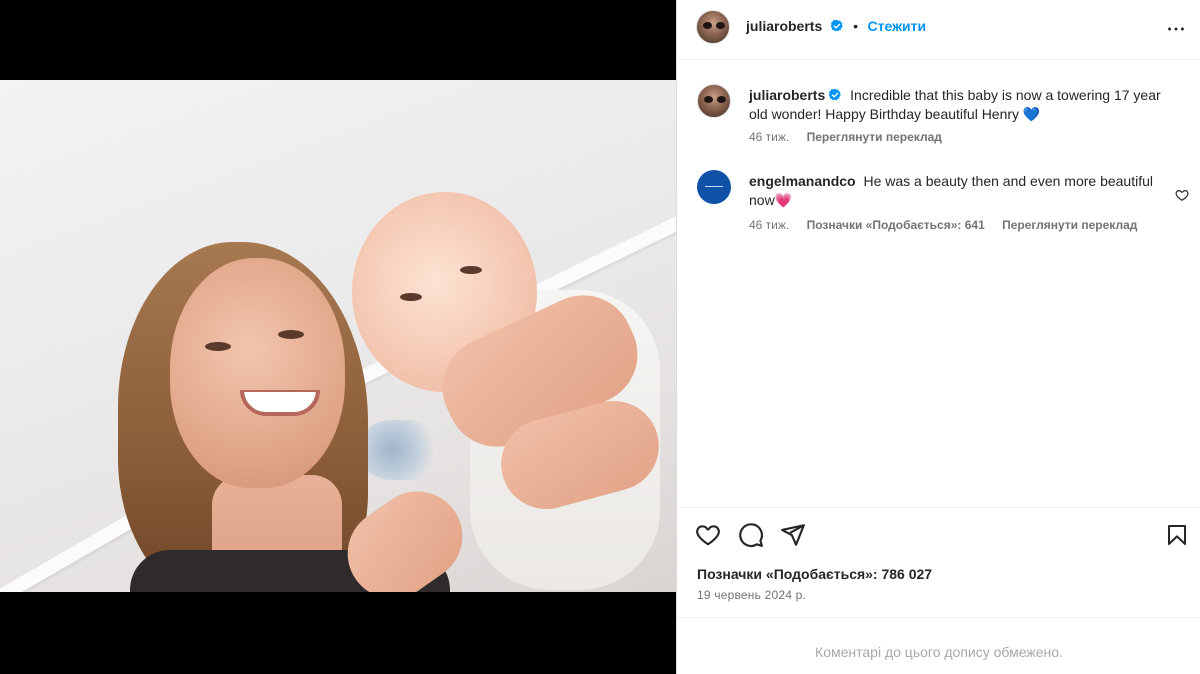  What do you see at coordinates (769, 225) in the screenshot?
I see `comment-age: 46 тиж.` at bounding box center [769, 225].